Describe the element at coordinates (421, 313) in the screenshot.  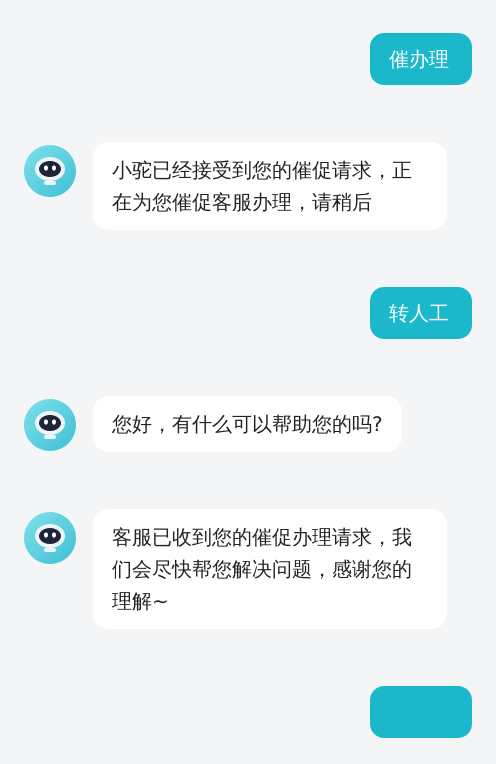
I see `user-message-bubble: 转人工` at that location.